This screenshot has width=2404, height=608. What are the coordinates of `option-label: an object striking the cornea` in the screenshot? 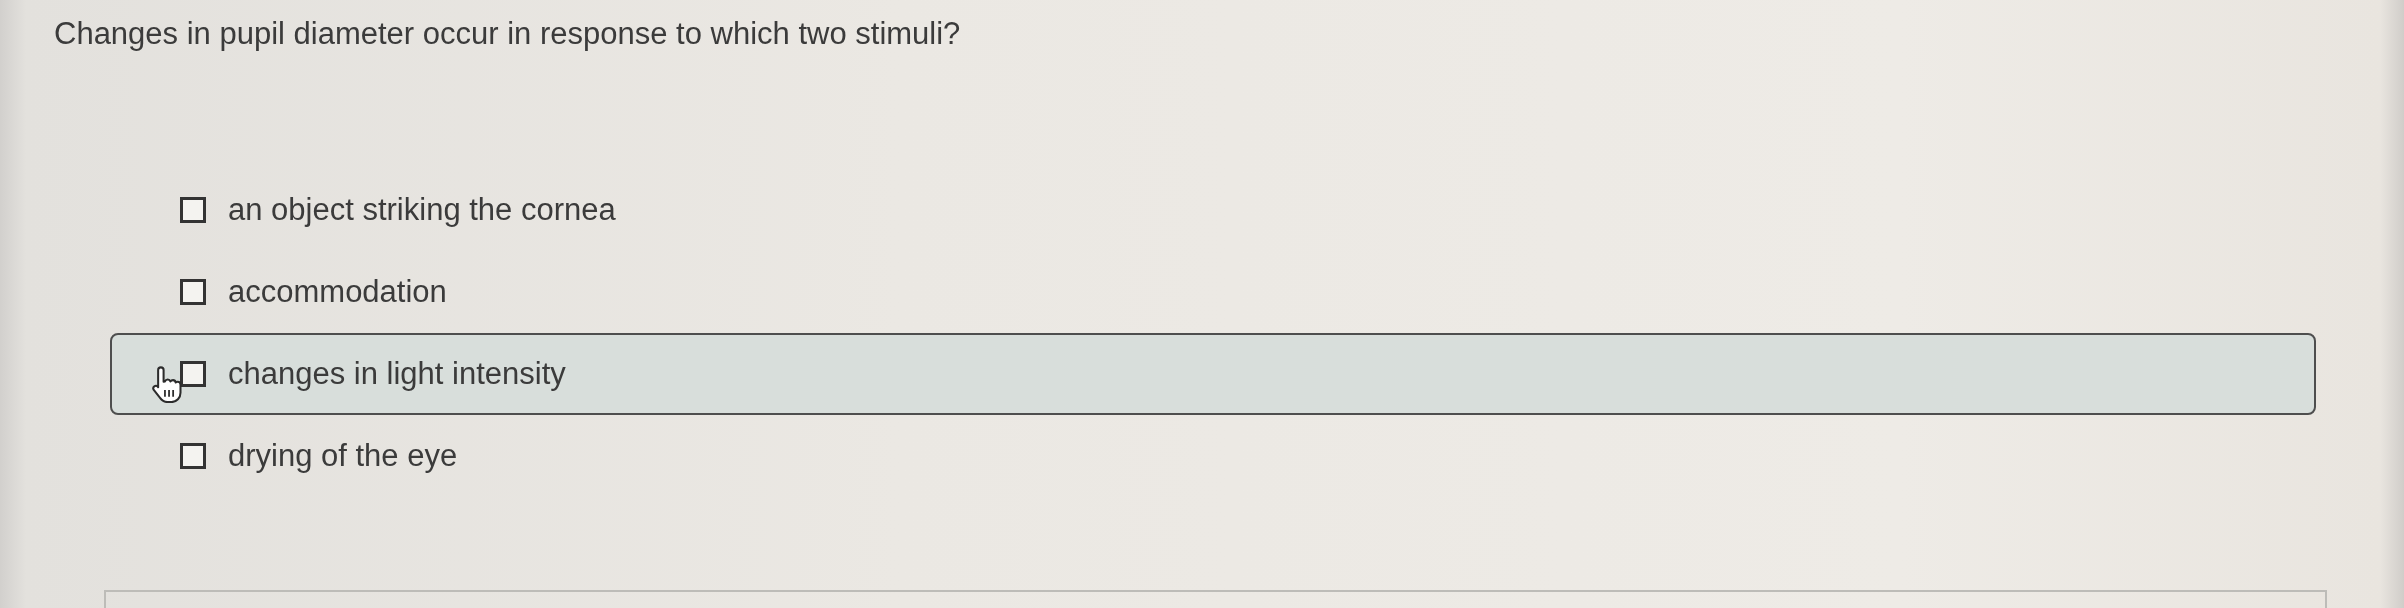 It's located at (422, 210).